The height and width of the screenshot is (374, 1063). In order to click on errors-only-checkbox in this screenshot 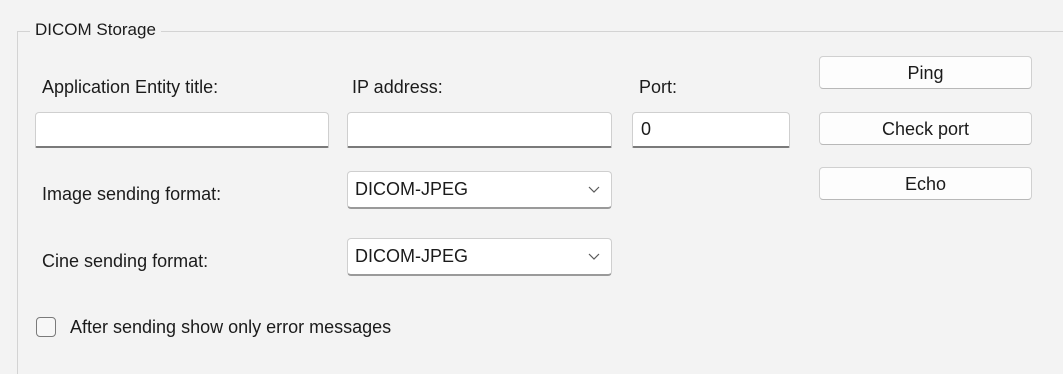, I will do `click(46, 327)`.